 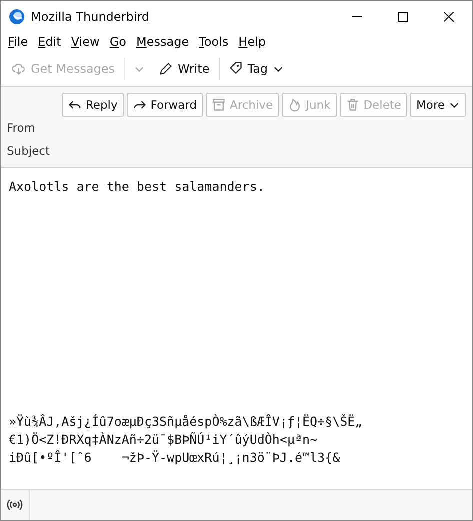 What do you see at coordinates (295, 105) in the screenshot?
I see `flame-icon` at bounding box center [295, 105].